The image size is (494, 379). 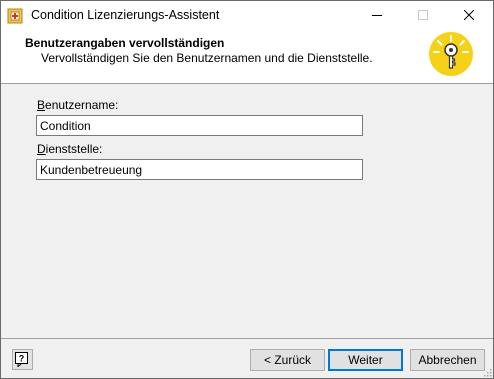 I want to click on back-button: < Zurück, so click(x=287, y=360).